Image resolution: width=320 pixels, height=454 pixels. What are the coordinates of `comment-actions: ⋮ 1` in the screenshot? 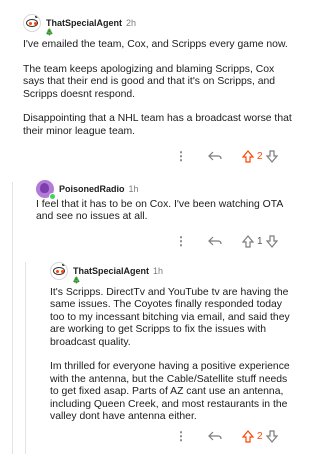 It's located at (226, 241).